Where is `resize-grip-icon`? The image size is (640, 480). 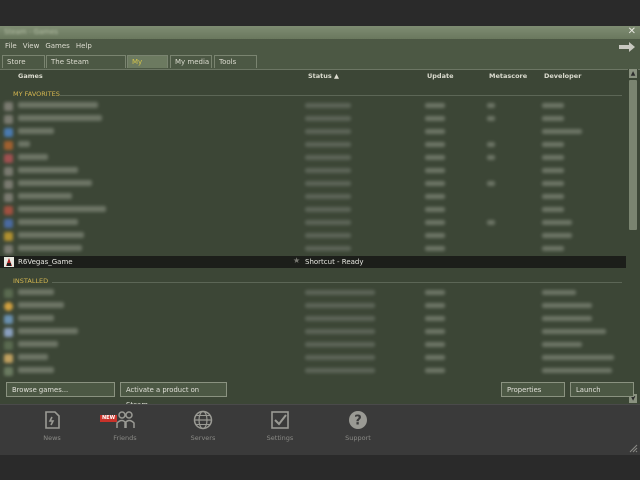
resize-grip-icon is located at coordinates (633, 448).